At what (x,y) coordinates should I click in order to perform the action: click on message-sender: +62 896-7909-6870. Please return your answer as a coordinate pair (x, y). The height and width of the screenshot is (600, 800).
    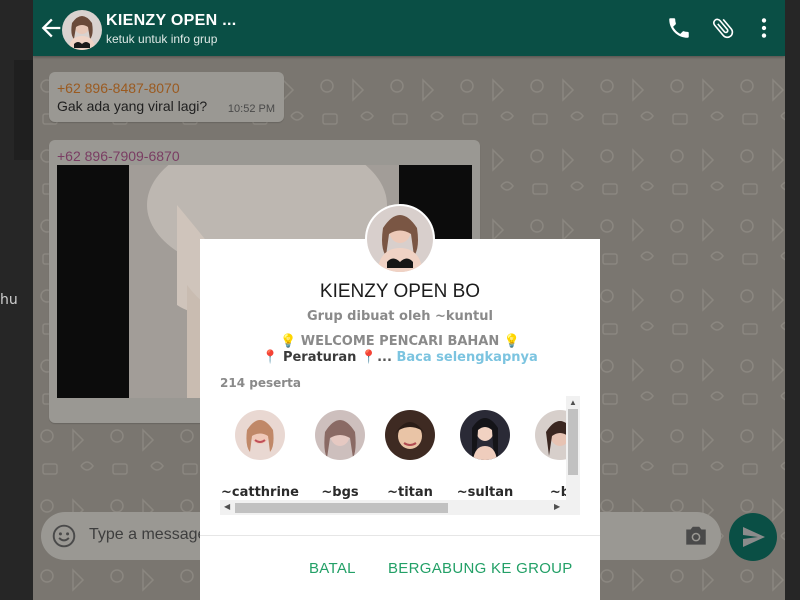
    Looking at the image, I should click on (118, 156).